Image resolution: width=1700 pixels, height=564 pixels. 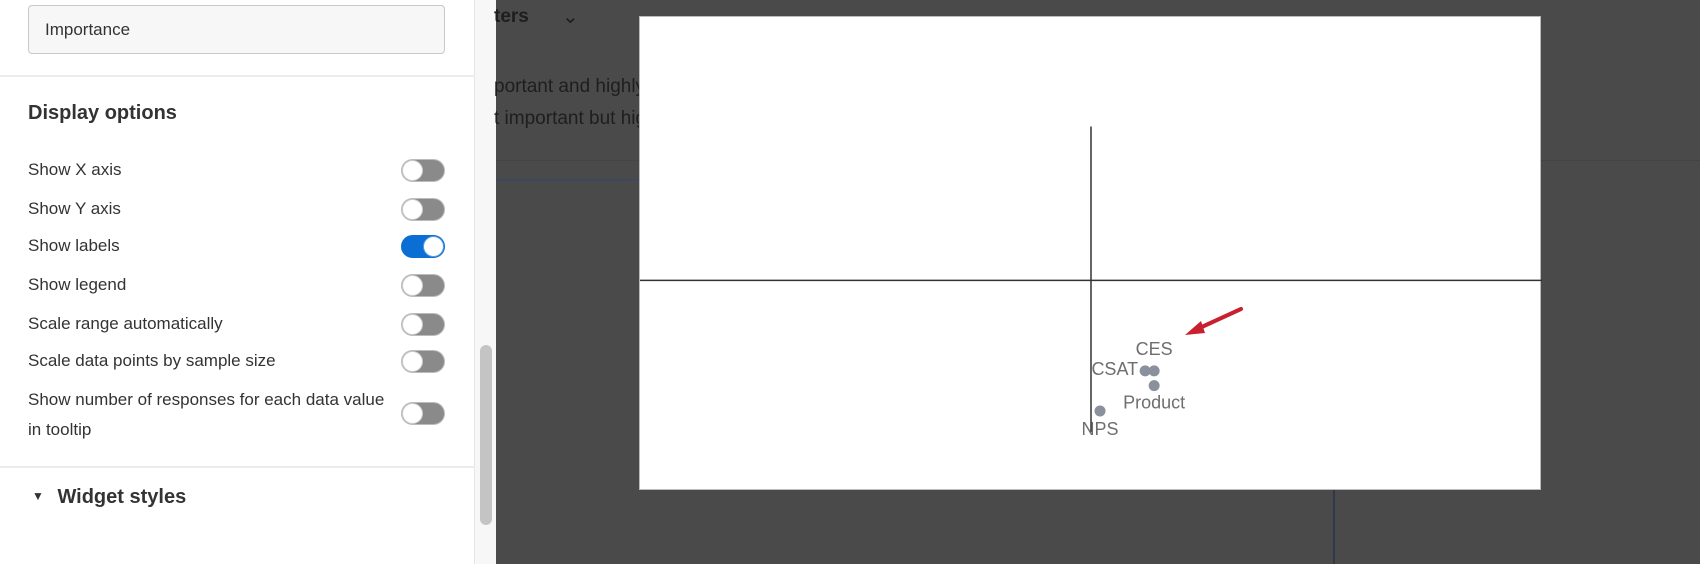 I want to click on toggle-label: Show labels, so click(x=74, y=245).